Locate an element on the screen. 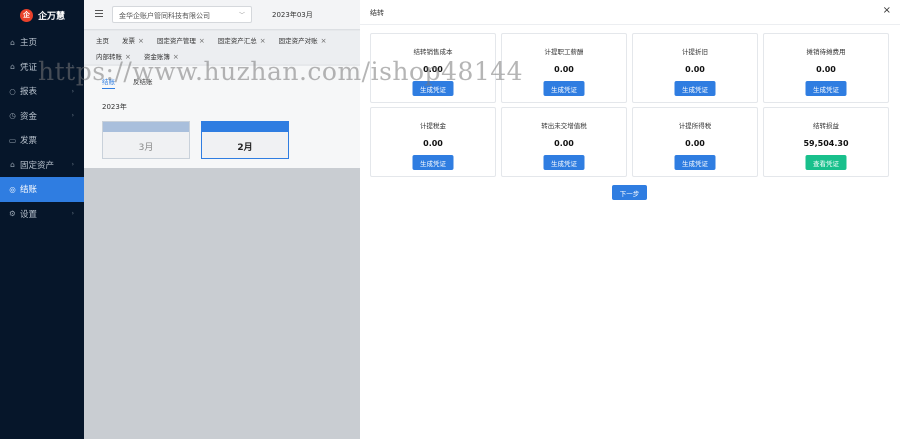 This screenshot has width=900, height=439. asset-icon: ⌂ is located at coordinates (12, 165).